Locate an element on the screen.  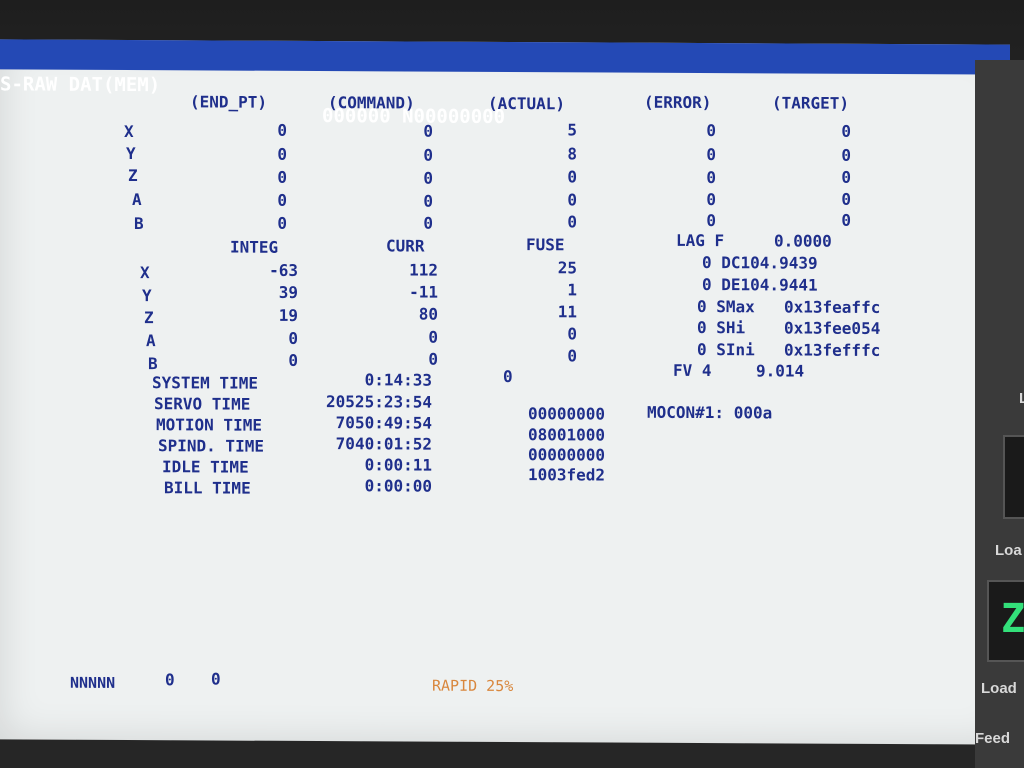
axis-label-z: Z is located at coordinates (133, 176).